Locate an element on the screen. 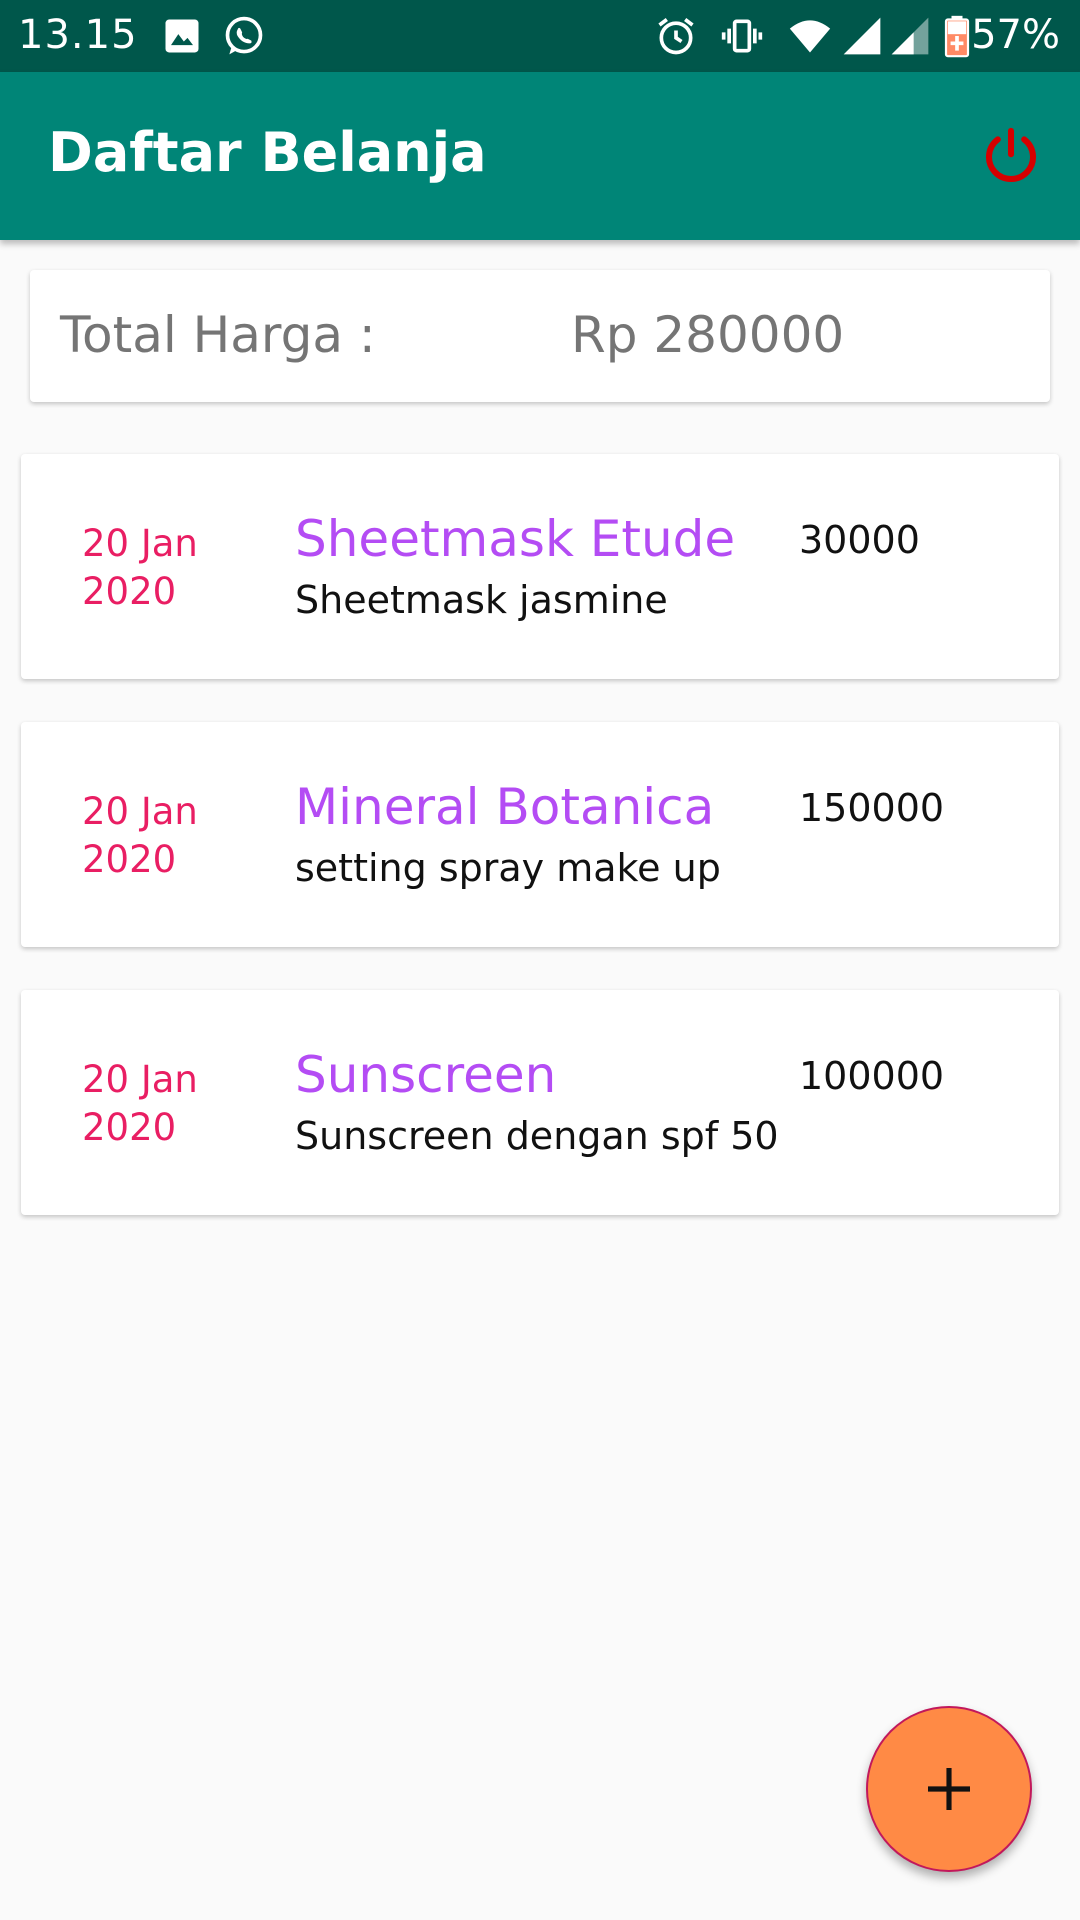 This screenshot has height=1920, width=1080. item-name: Sunscreen is located at coordinates (426, 1075).